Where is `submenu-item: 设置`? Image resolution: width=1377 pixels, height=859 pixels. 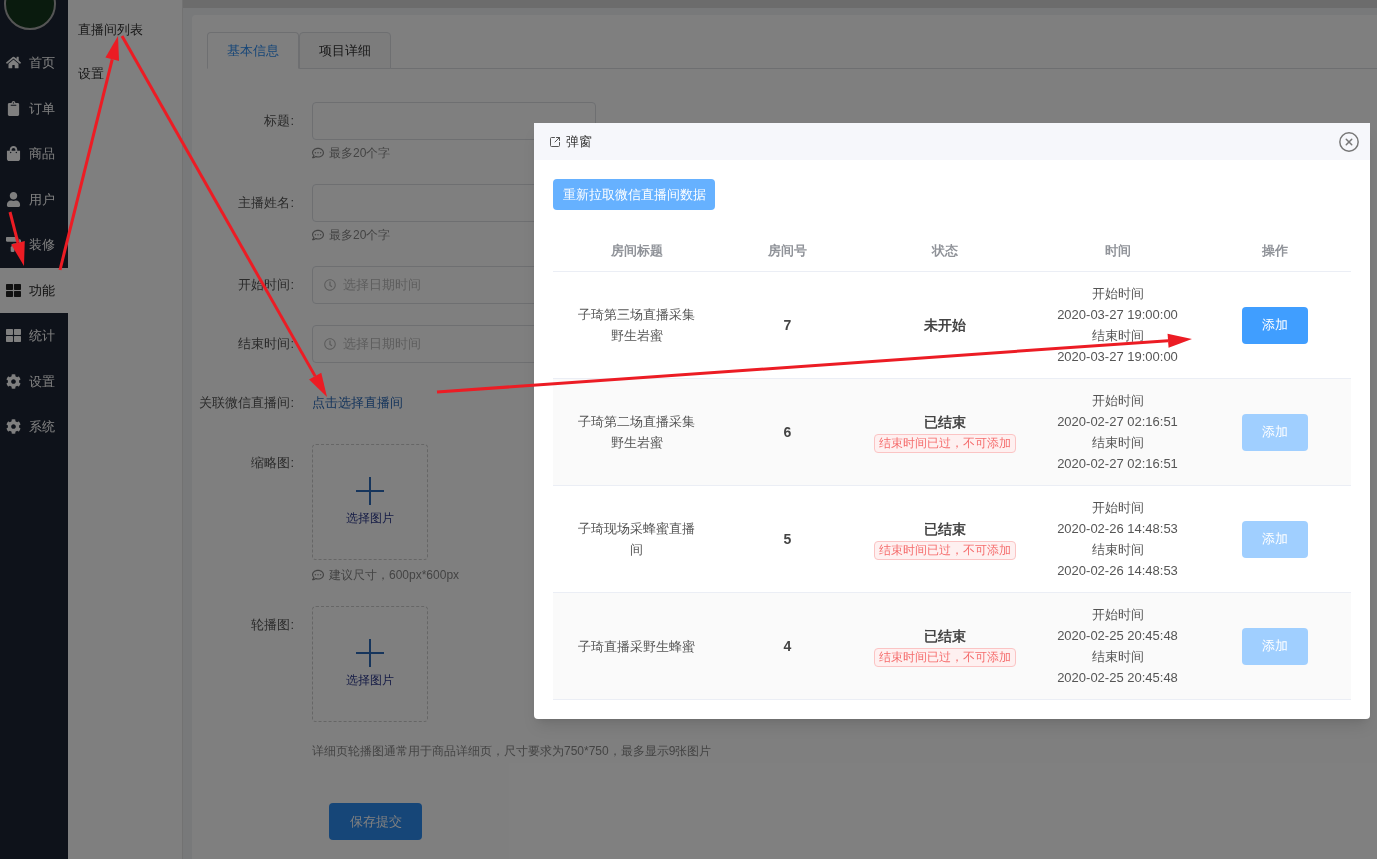 submenu-item: 设置 is located at coordinates (130, 73).